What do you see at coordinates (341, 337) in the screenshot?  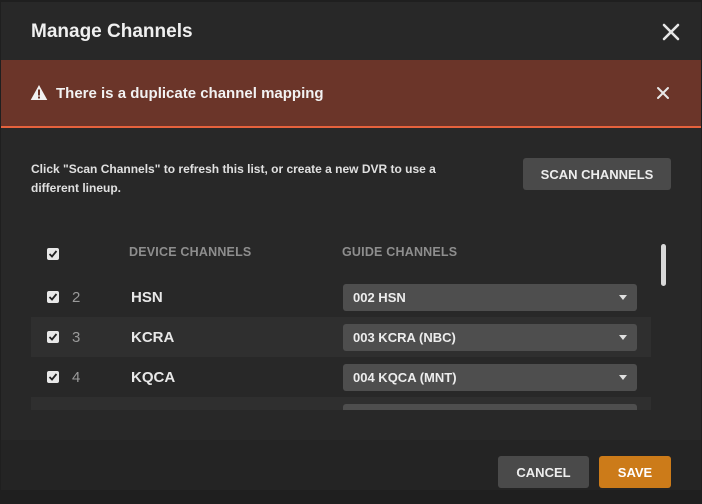 I see `table-row: 3 KCRA 003 KCRA (NBC)` at bounding box center [341, 337].